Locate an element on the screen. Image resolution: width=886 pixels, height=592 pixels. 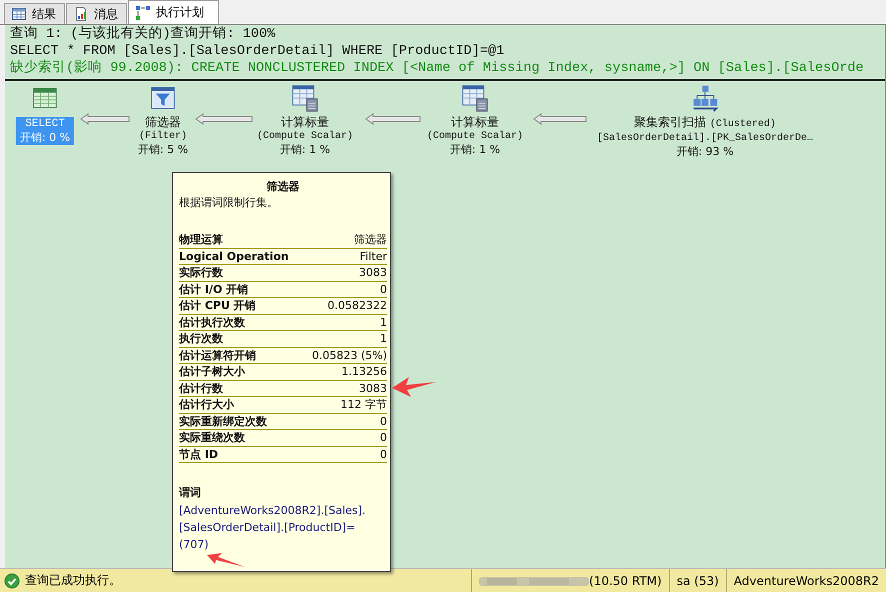
database-name: AdventureWorks2008R2 is located at coordinates (806, 581).